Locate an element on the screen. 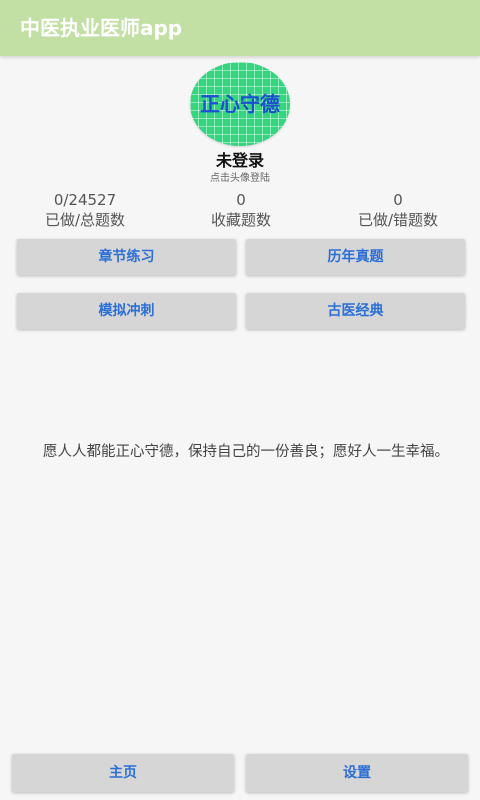 The image size is (480, 800). past-exams-button: 历年真题 is located at coordinates (355, 257).